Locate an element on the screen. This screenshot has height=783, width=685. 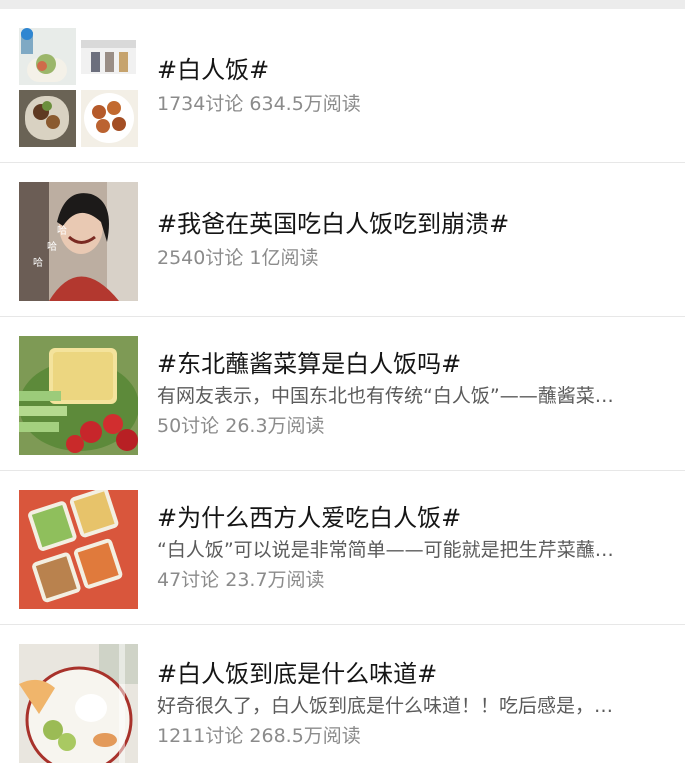
topic-title: #白人饭到底是什么味道# is located at coordinates (410, 674).